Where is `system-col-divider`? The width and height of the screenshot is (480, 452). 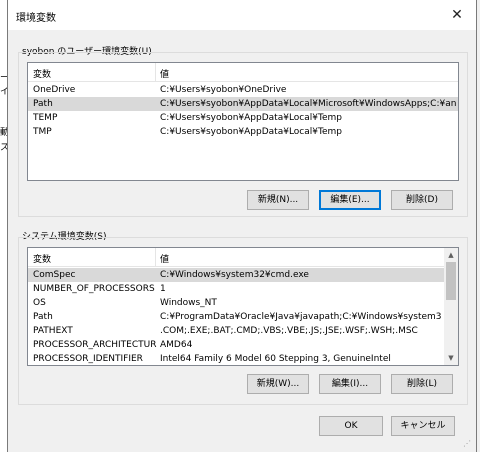 system-col-divider is located at coordinates (155, 257).